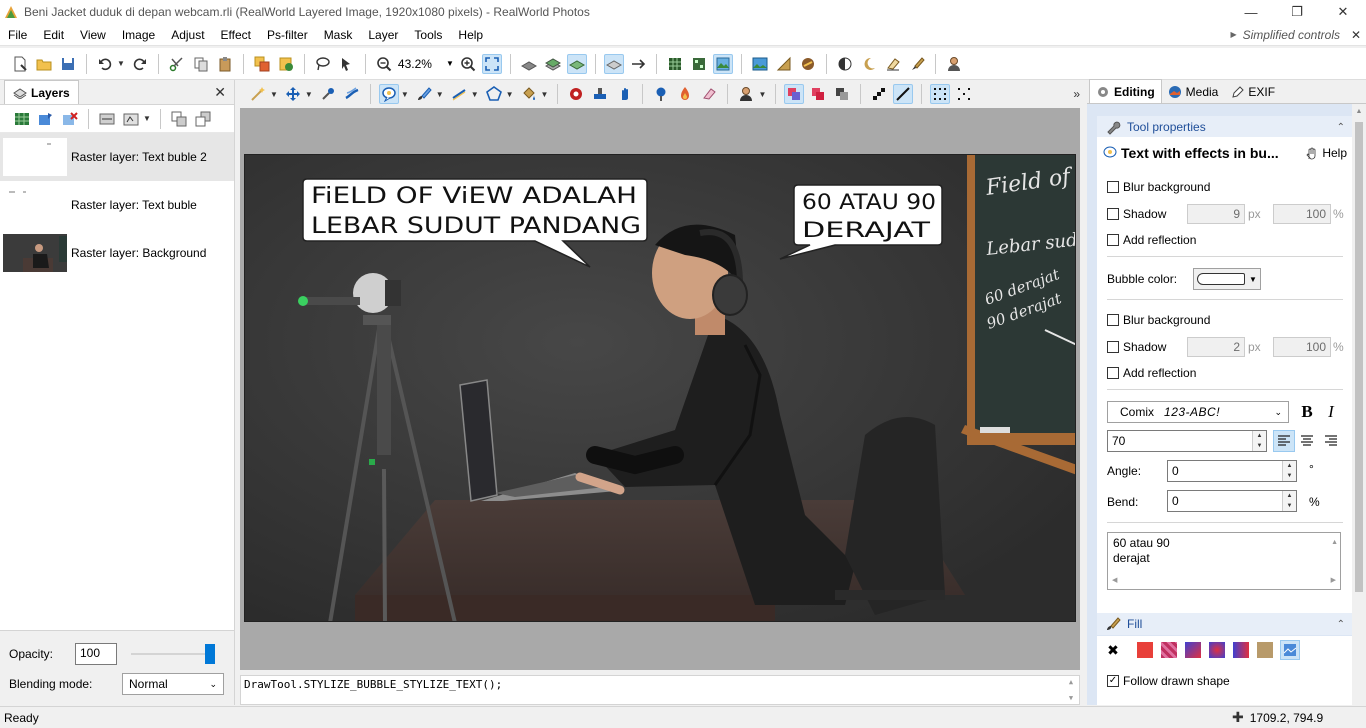 This screenshot has height=728, width=1366. I want to click on replace-mode-icon, so click(794, 94).